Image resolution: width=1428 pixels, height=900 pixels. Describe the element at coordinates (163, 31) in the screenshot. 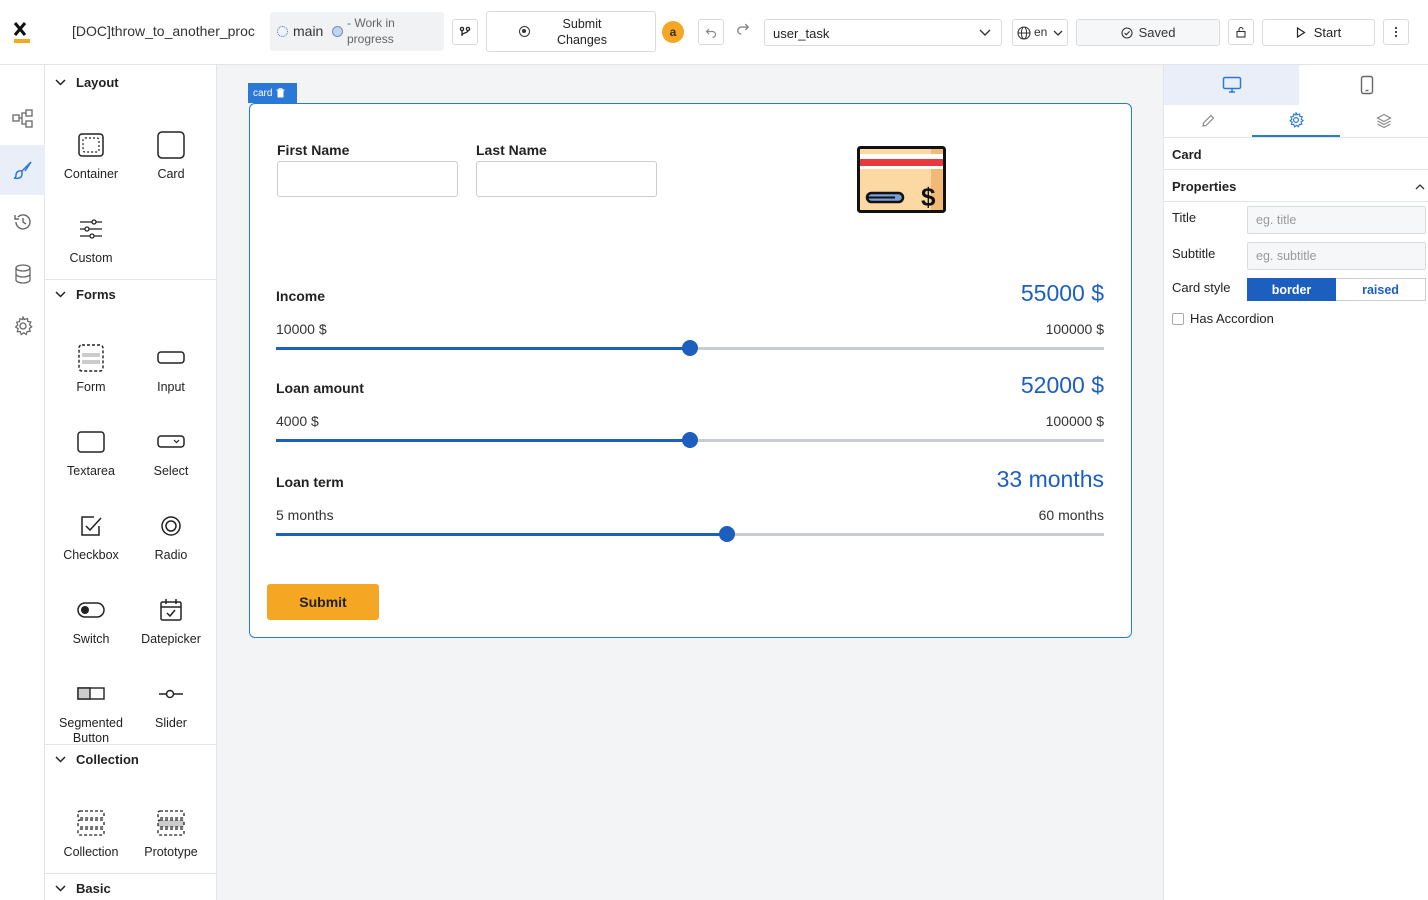

I see `document-title: [DOC]throw_to_another_proc` at that location.